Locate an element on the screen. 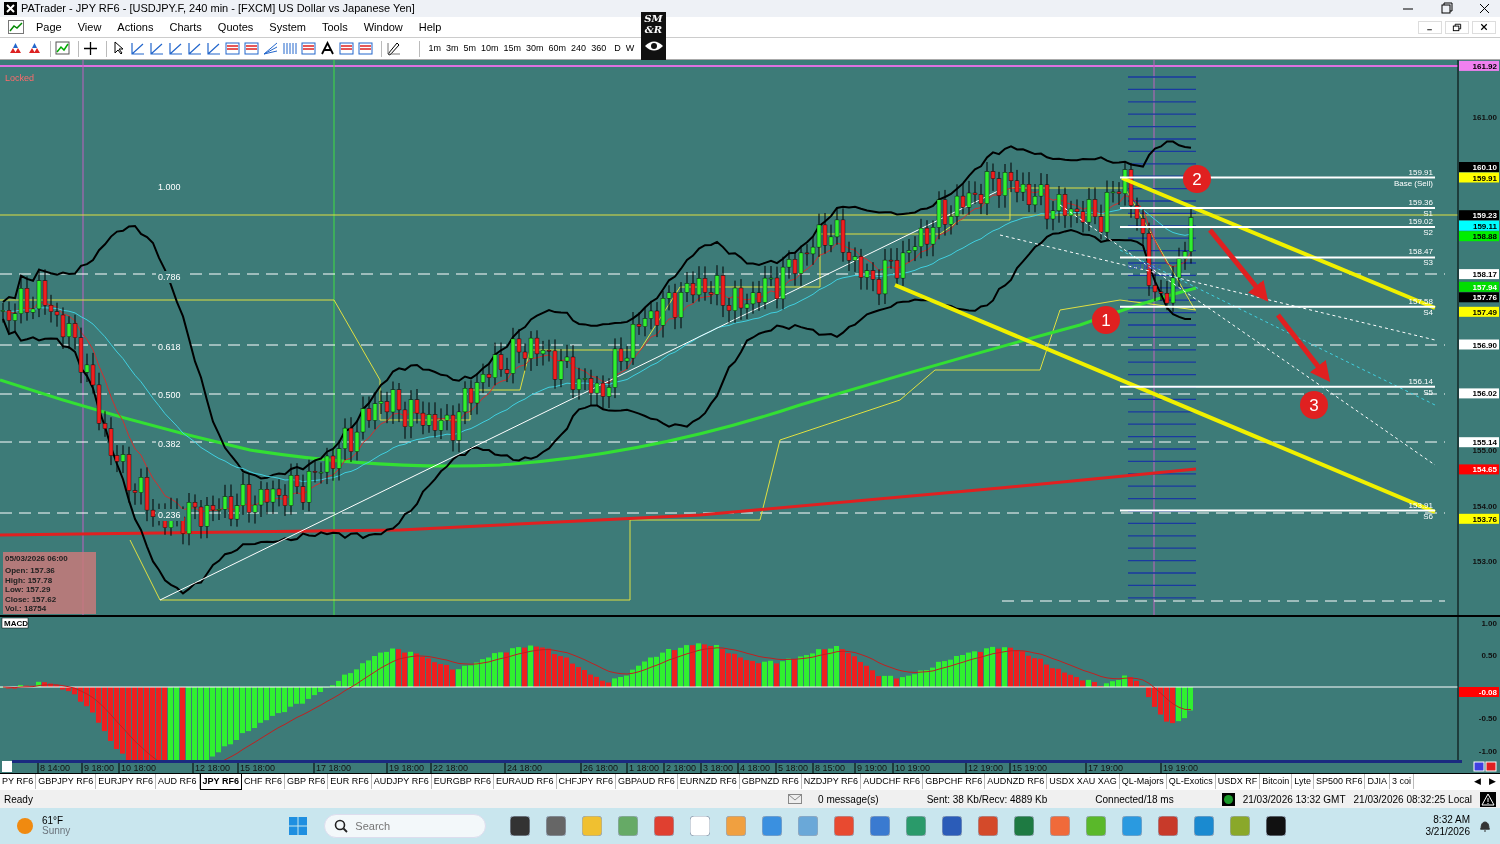 Image resolution: width=1500 pixels, height=844 pixels. sheet-tab: USDX RF is located at coordinates (1238, 781).